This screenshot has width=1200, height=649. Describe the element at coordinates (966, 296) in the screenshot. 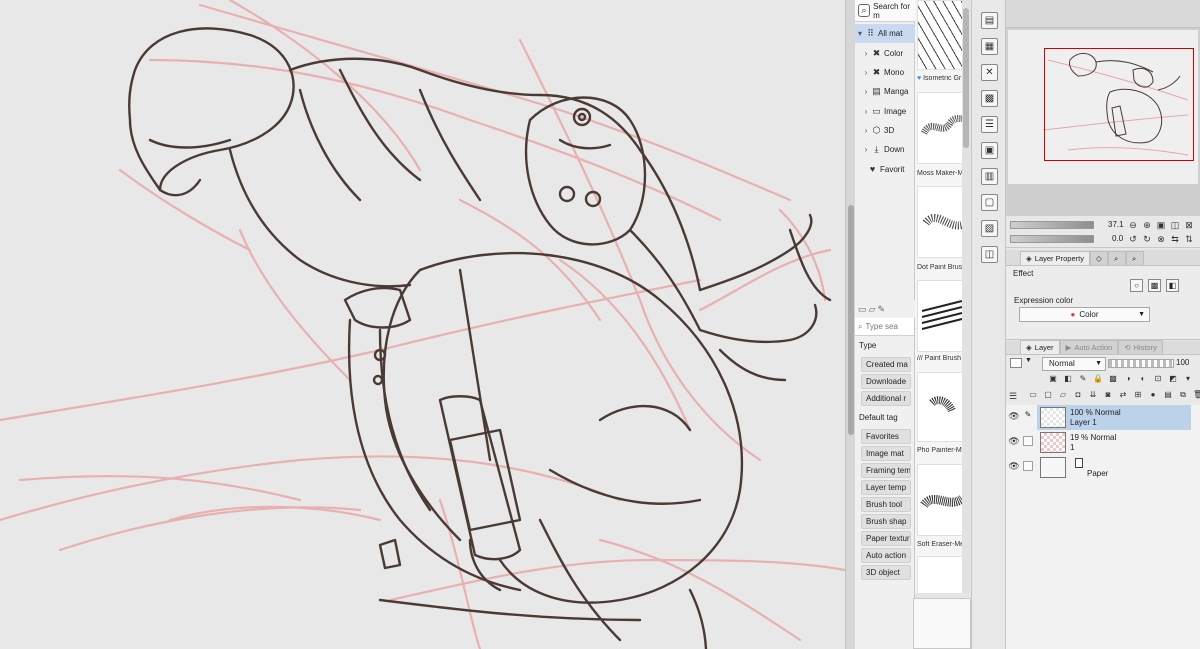

I see `material-list-scrollbar` at that location.